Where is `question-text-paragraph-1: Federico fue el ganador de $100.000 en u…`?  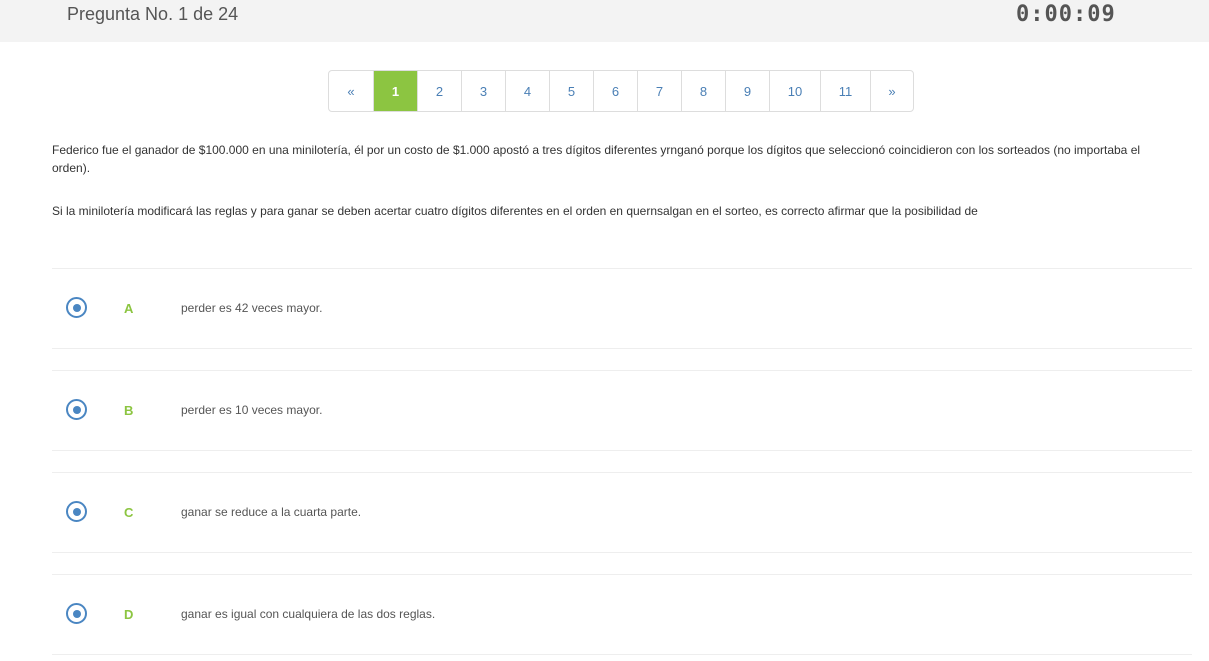
question-text-paragraph-1: Federico fue el ganador de $100.000 en u… is located at coordinates (596, 159).